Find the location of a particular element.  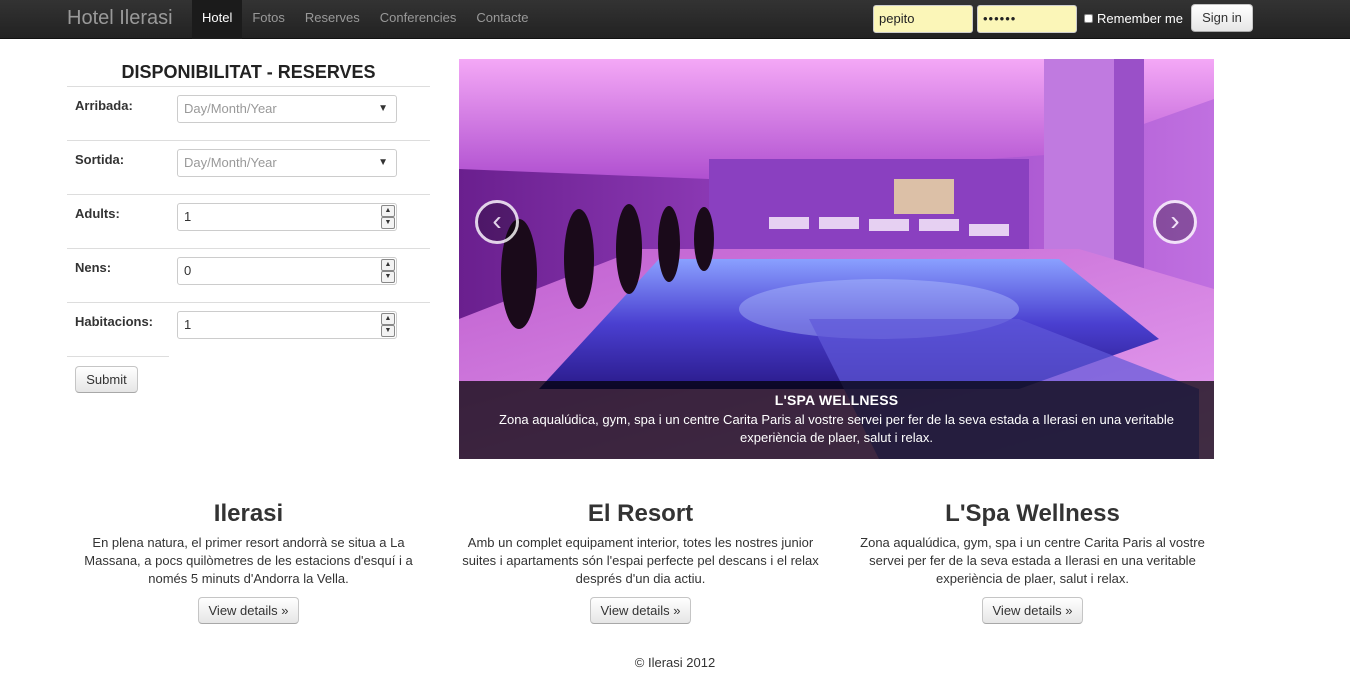

footer-copyright: © Ilerasi 2012 is located at coordinates (675, 662).